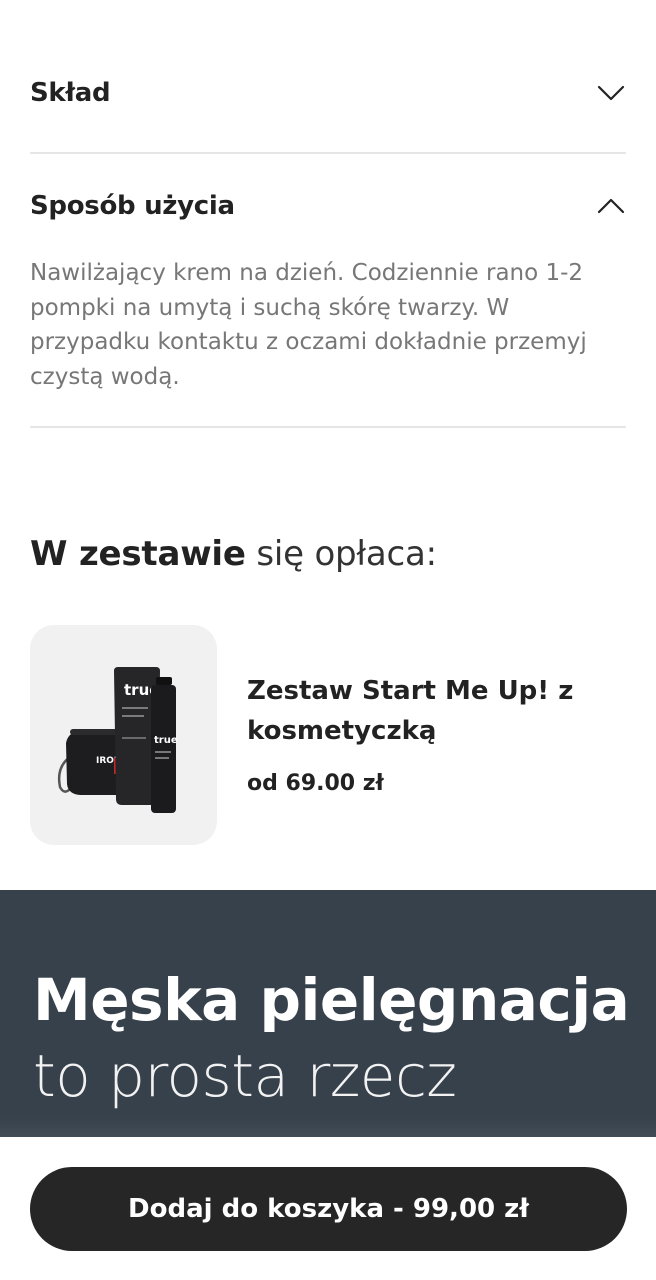 The width and height of the screenshot is (656, 1280). Describe the element at coordinates (132, 206) in the screenshot. I see `accordion-sposob-title: Sposób użycia` at that location.